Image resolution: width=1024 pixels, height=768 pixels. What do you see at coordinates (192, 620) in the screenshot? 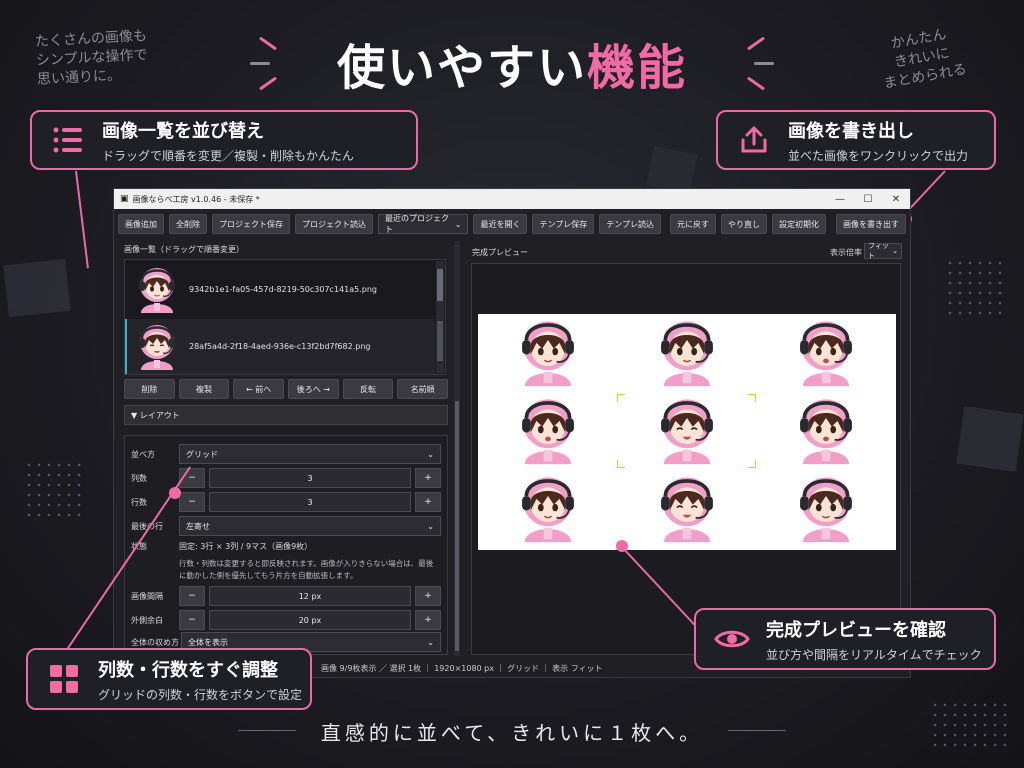
I see `margin-decrement-button: −` at bounding box center [192, 620].